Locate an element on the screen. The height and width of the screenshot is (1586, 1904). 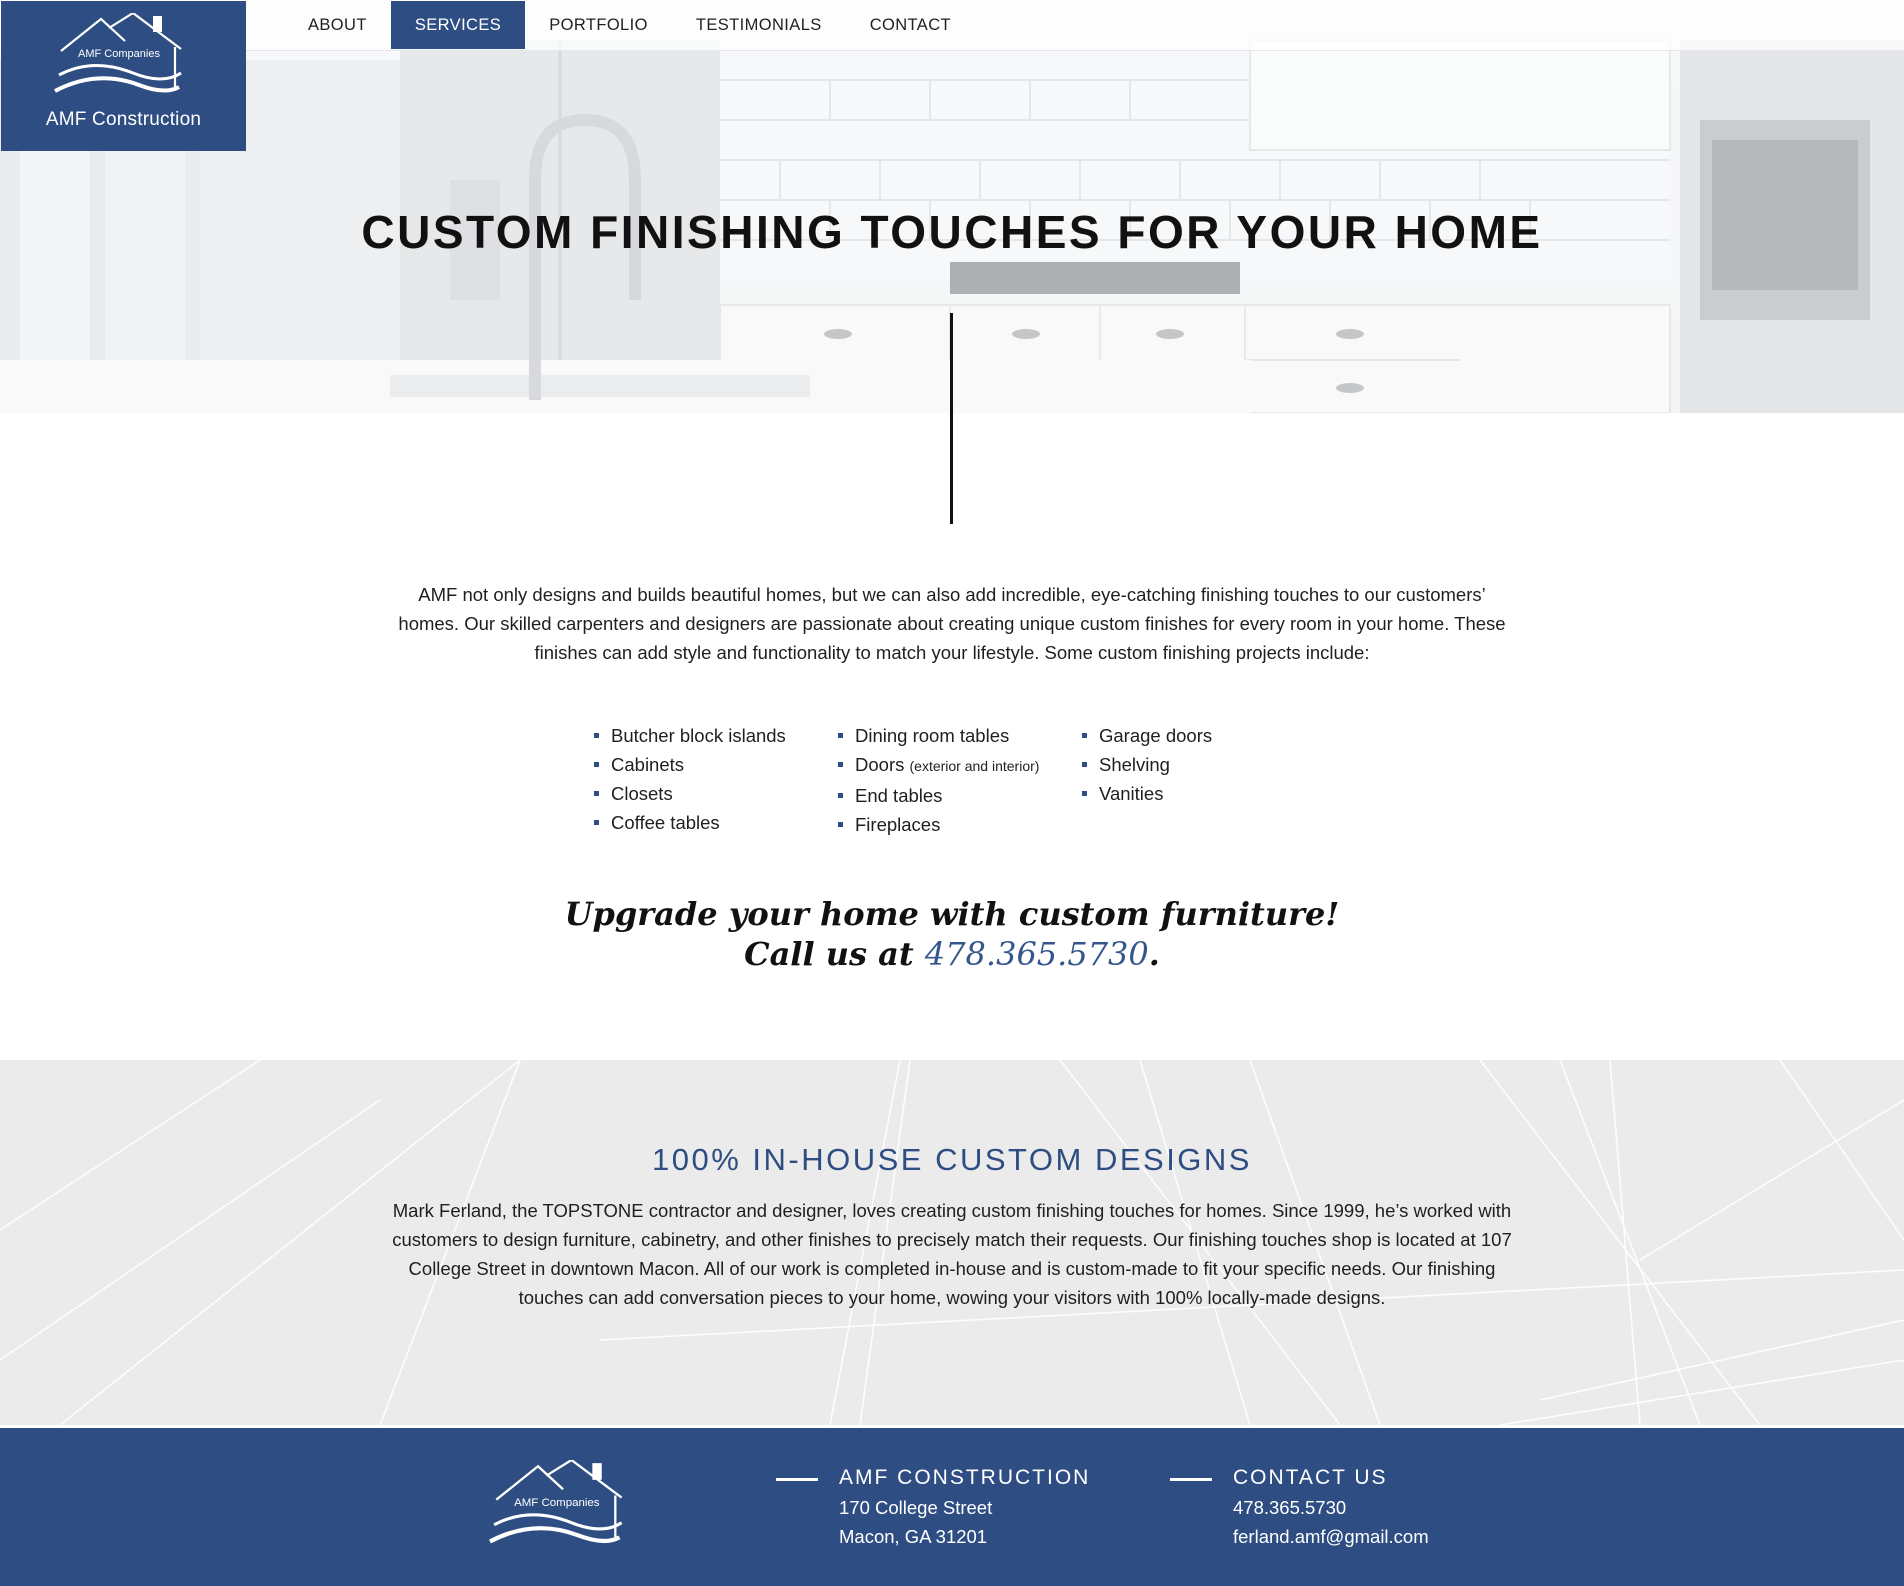
cta-headline: Upgrade your home with custom furniture! is located at coordinates (952, 914).